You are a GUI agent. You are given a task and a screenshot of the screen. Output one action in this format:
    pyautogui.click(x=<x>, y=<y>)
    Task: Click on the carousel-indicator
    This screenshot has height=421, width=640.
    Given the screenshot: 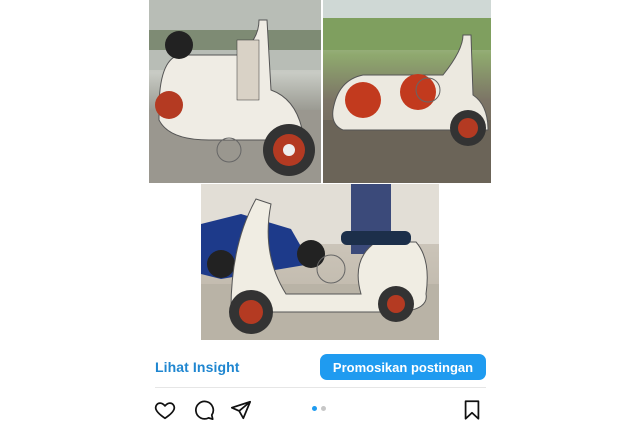 What is the action you would take?
    pyautogui.click(x=322, y=409)
    